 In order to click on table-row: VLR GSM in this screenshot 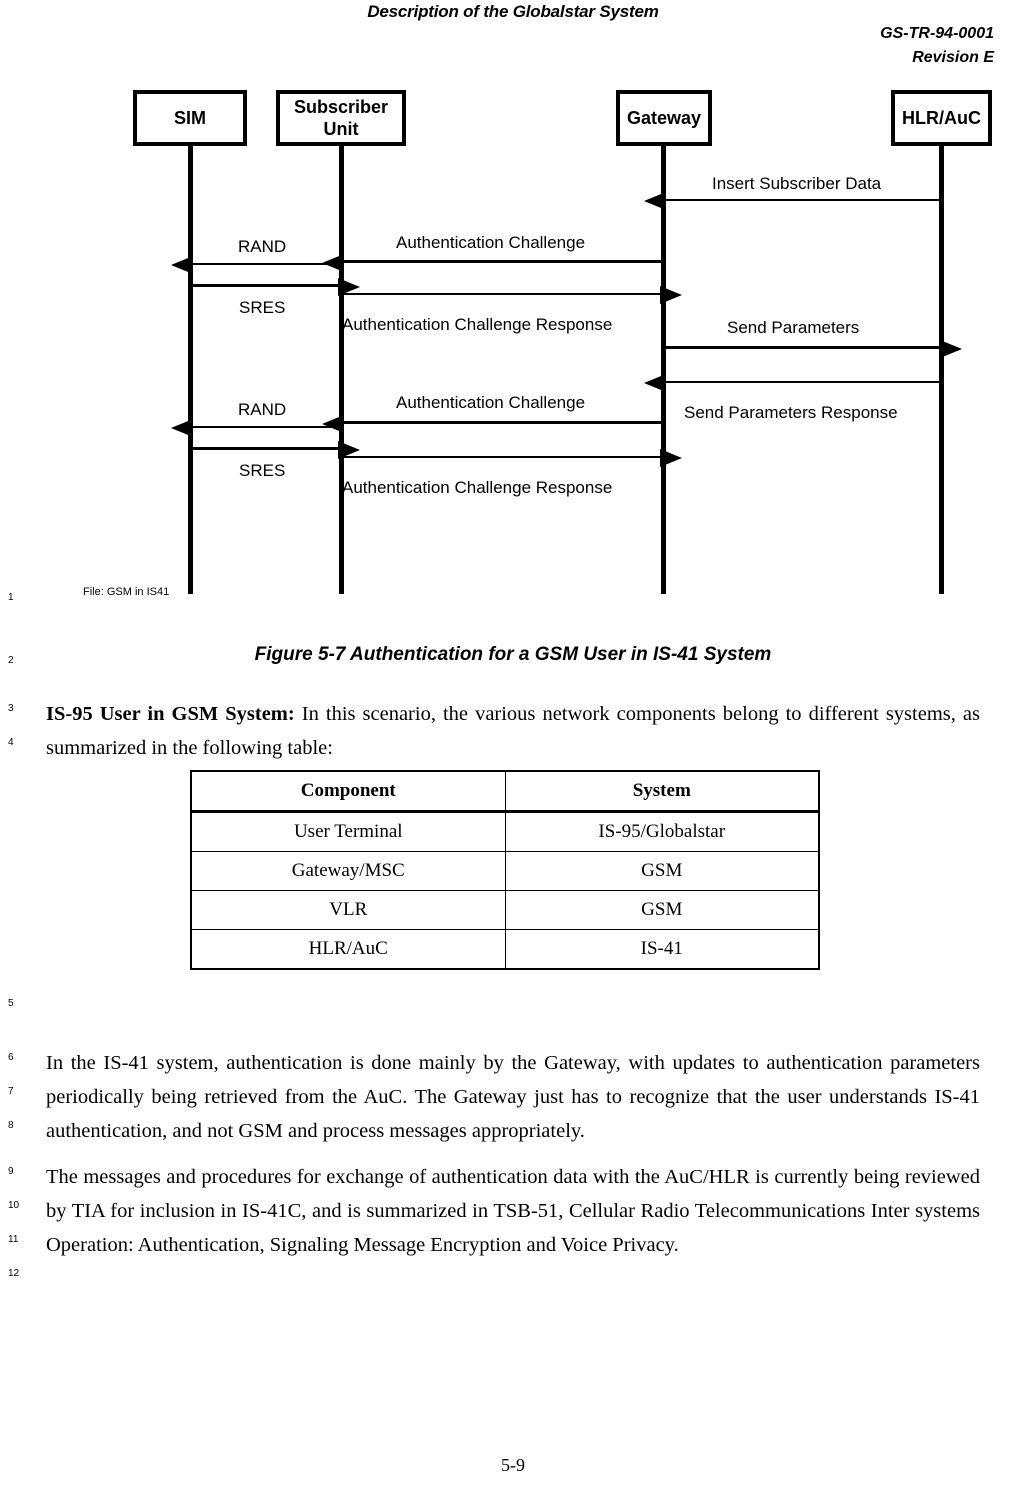, I will do `click(505, 910)`.